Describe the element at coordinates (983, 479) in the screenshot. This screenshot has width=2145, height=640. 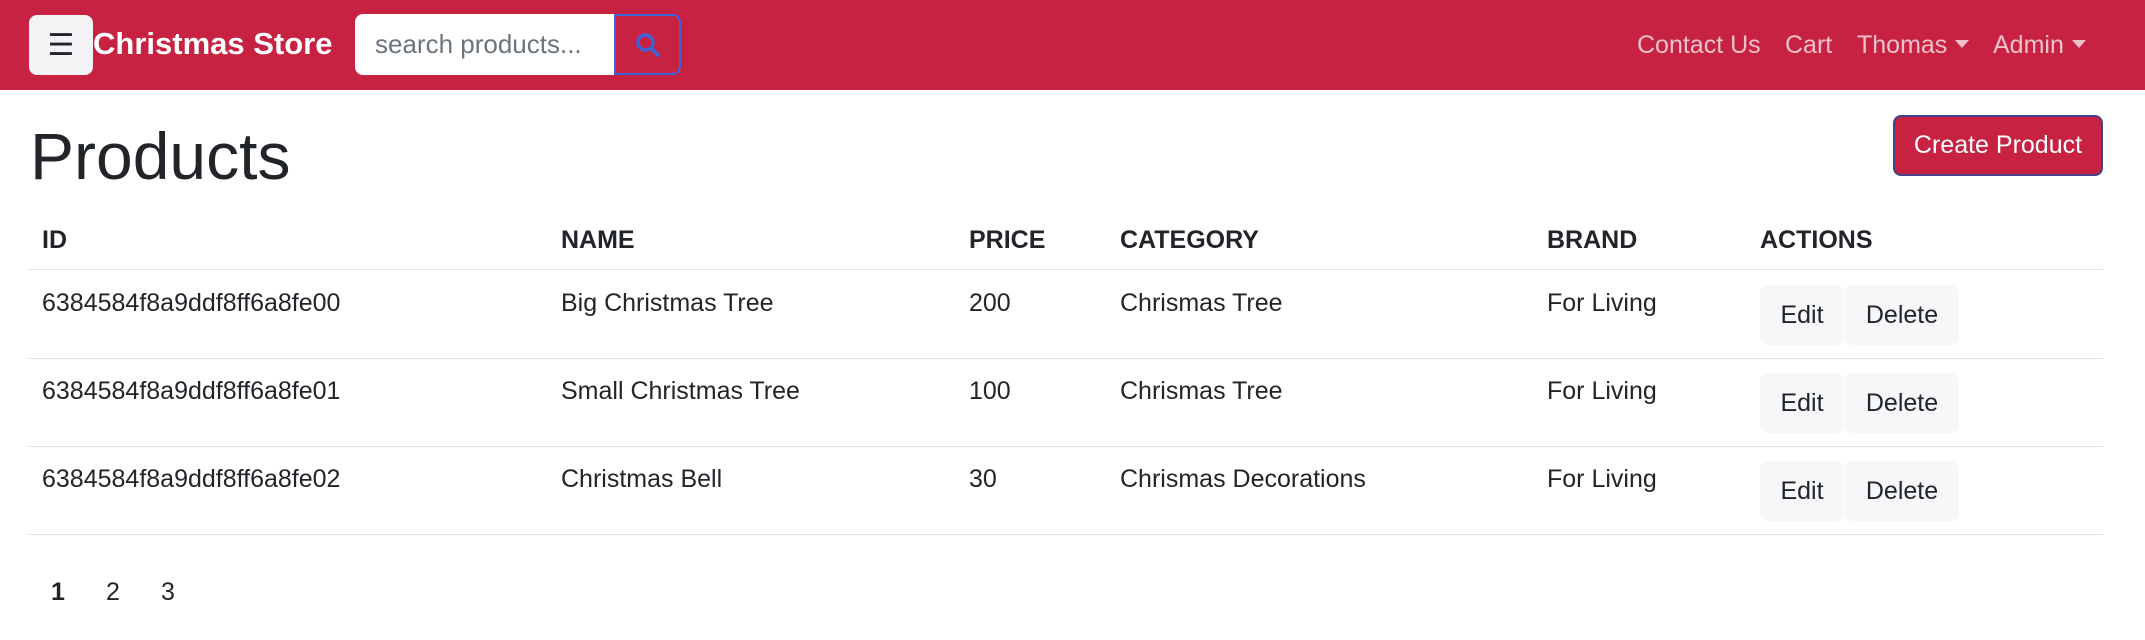
I see `cell-price: 30` at that location.